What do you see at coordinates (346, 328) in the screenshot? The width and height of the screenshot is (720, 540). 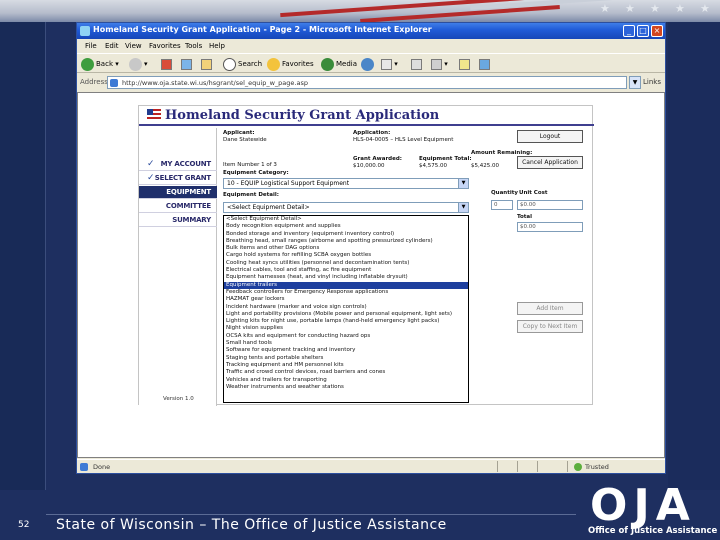 I see `equipment-detail-option: Night vision supplies` at bounding box center [346, 328].